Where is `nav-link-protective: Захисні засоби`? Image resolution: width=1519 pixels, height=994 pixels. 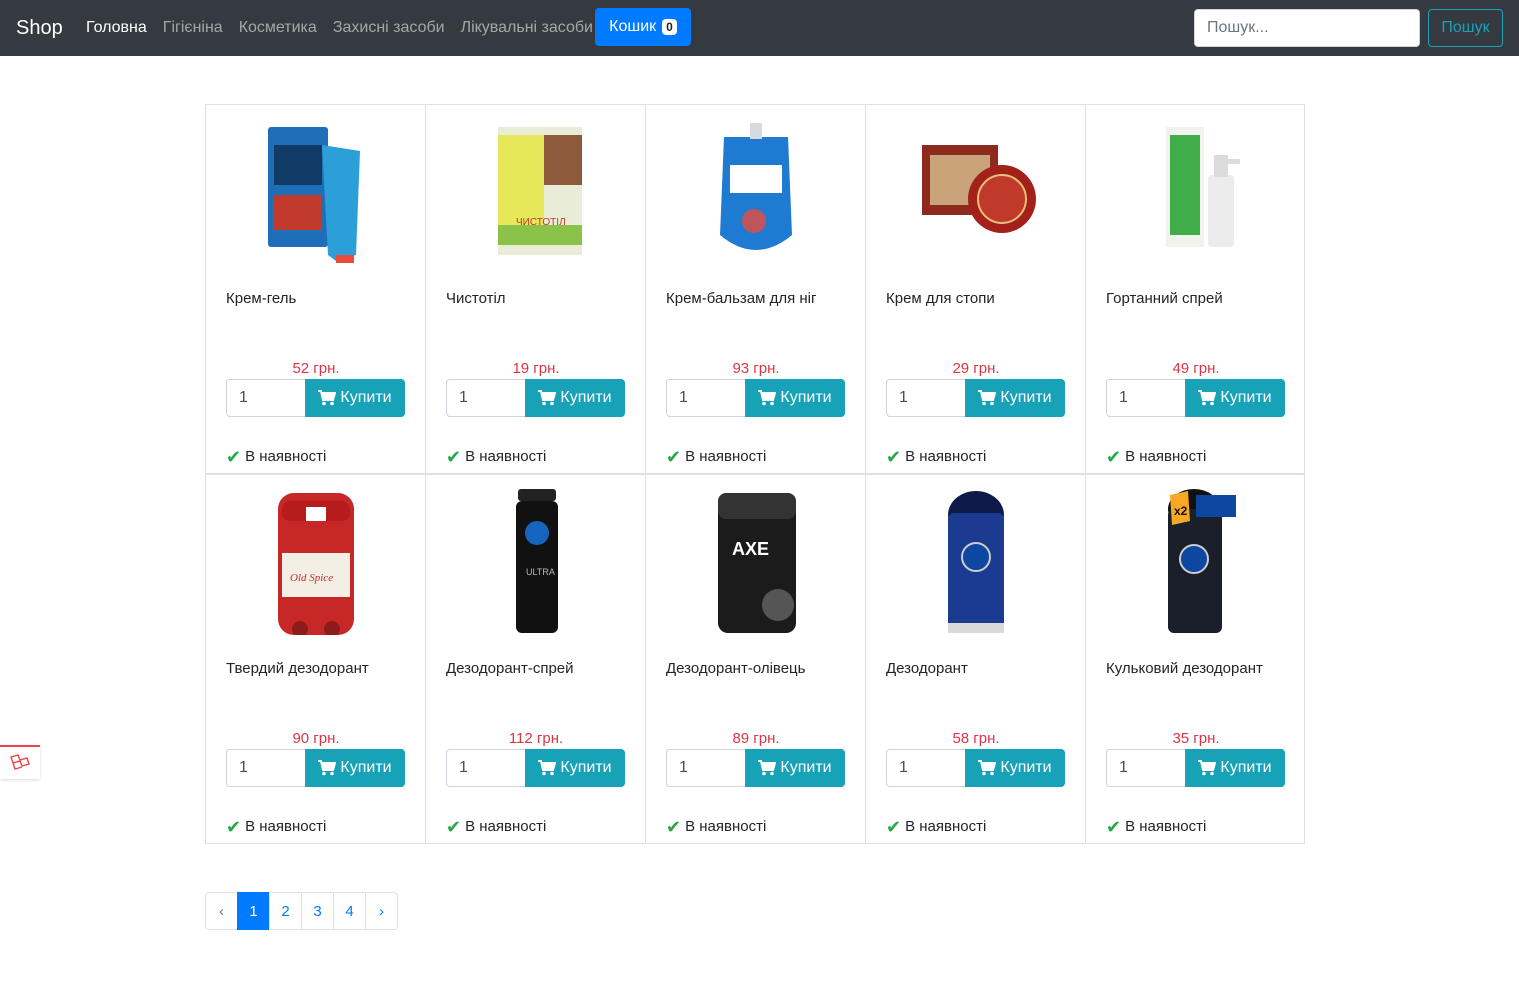 nav-link-protective: Захисні засоби is located at coordinates (389, 28).